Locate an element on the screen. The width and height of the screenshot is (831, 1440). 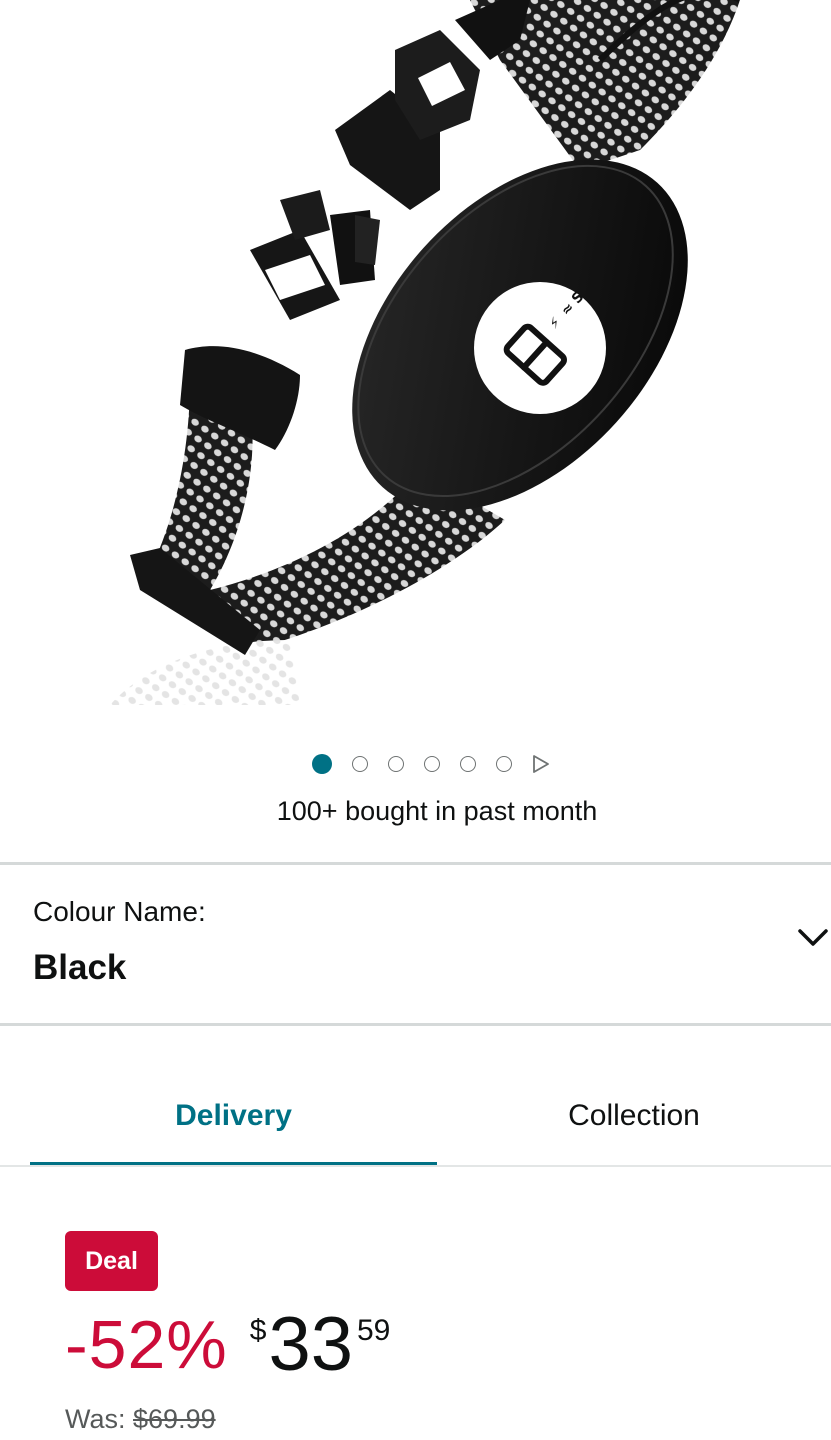
was-price-value: $69.99 is located at coordinates (174, 1419).